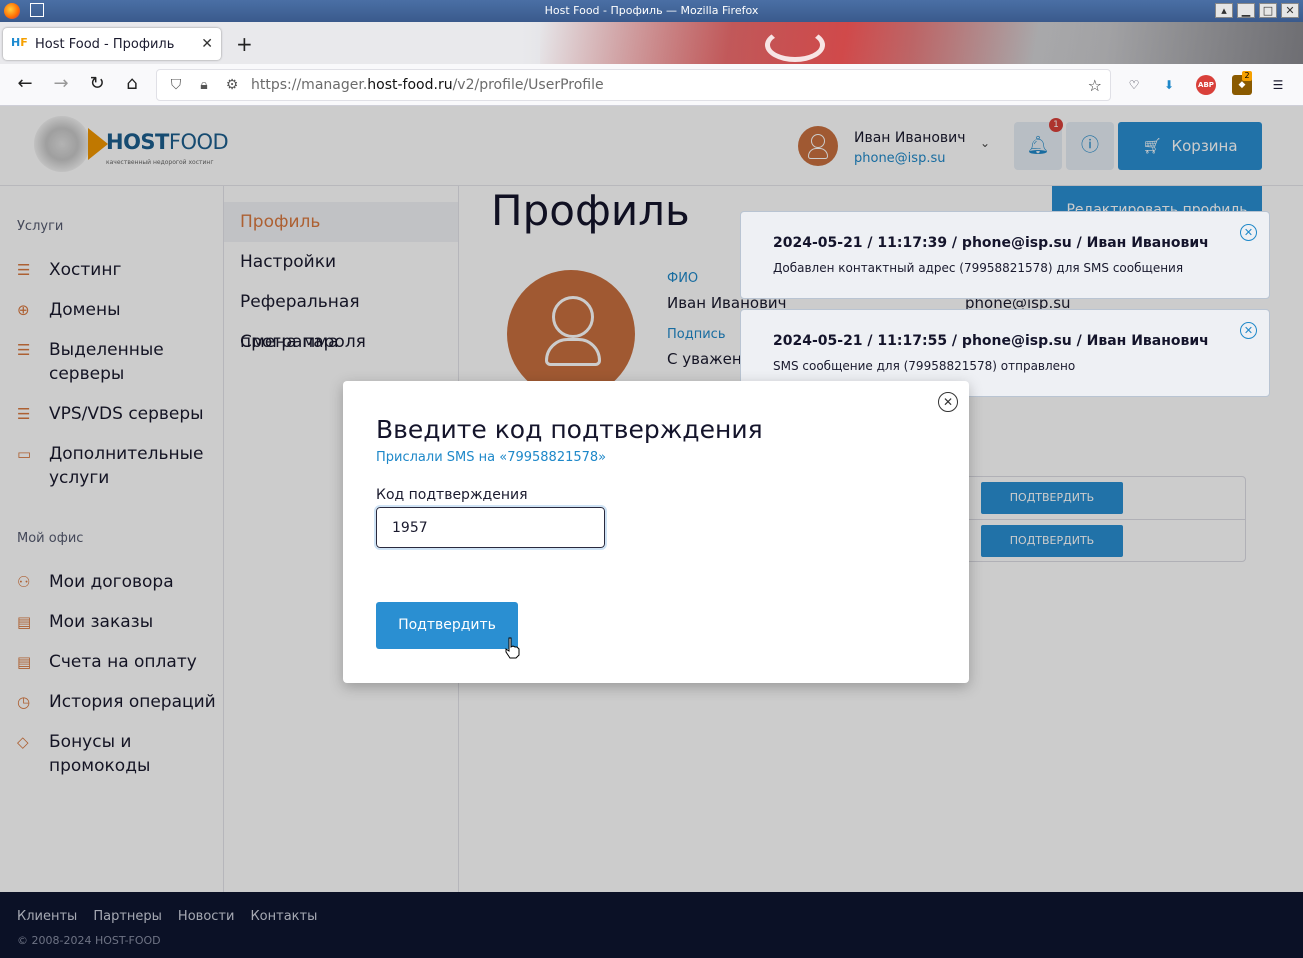 The height and width of the screenshot is (958, 1303). I want to click on theme-banner, so click(921, 43).